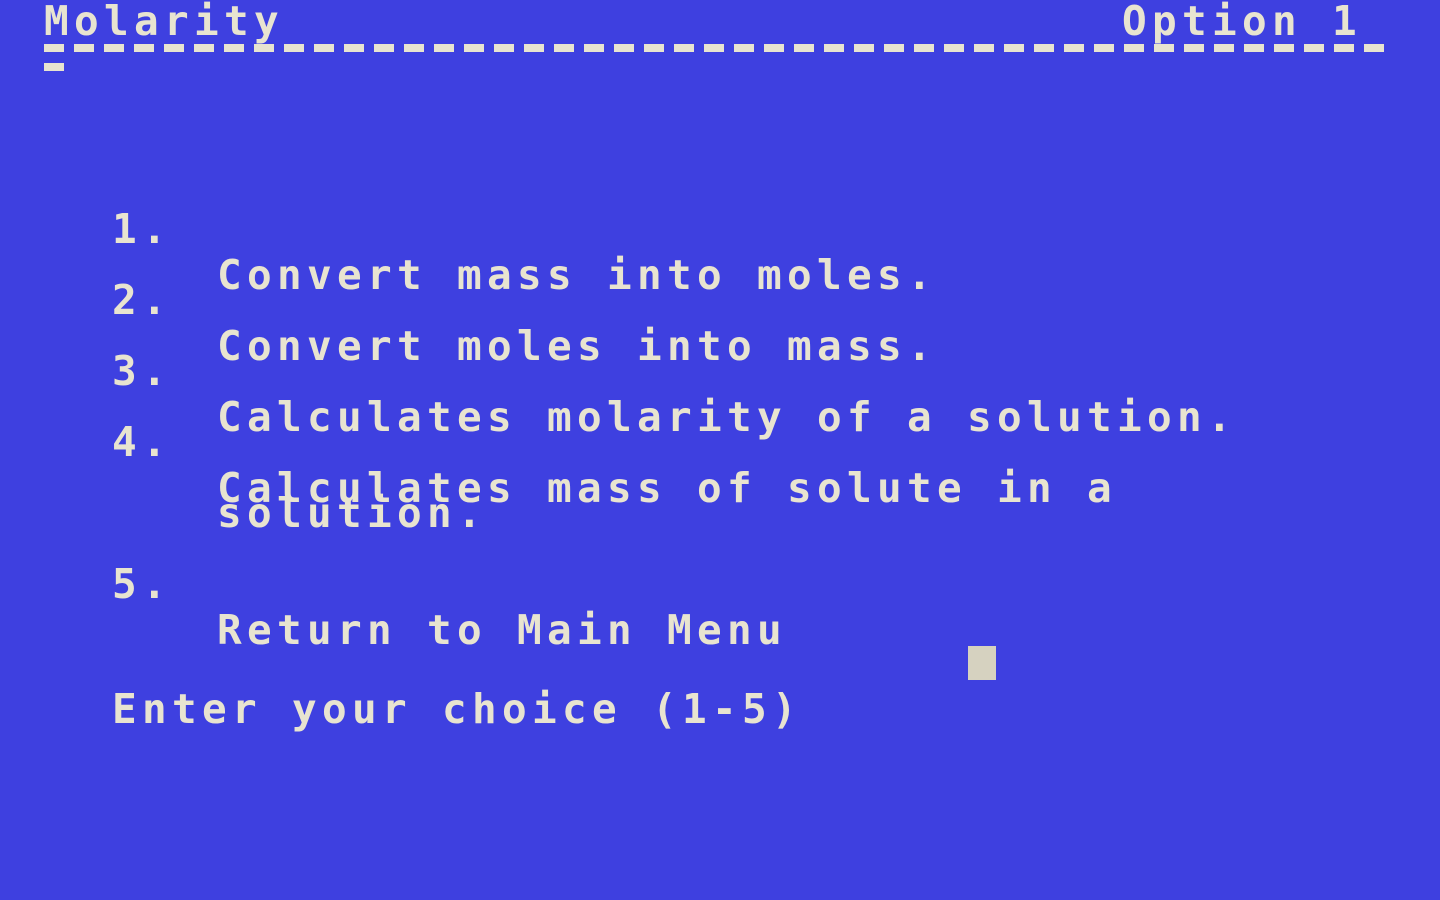  What do you see at coordinates (724, 57) in the screenshot?
I see `header-separator-rule` at bounding box center [724, 57].